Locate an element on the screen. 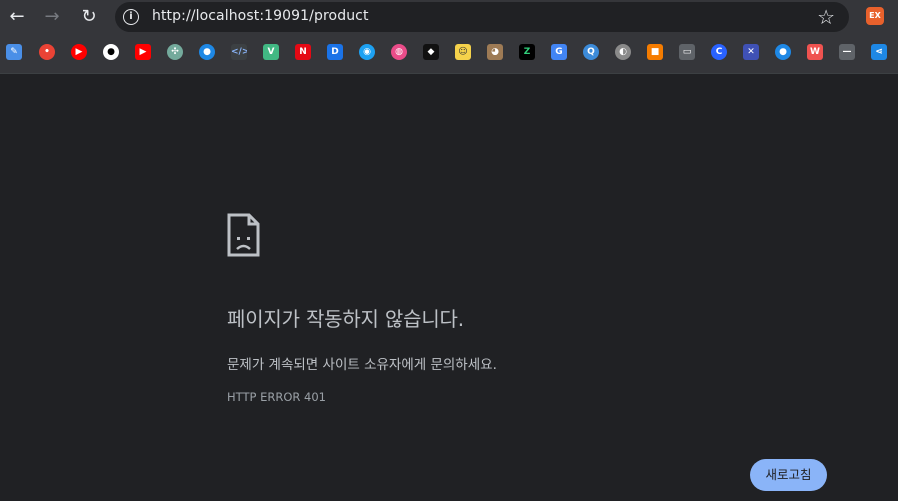  q-bookmark-icon: Q is located at coordinates (591, 52).